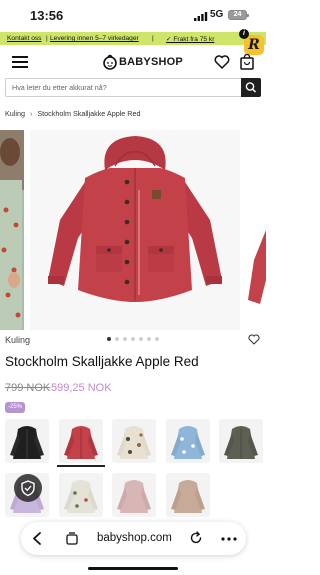 The width and height of the screenshot is (320, 575). Describe the element at coordinates (196, 538) in the screenshot. I see `reload-icon` at that location.